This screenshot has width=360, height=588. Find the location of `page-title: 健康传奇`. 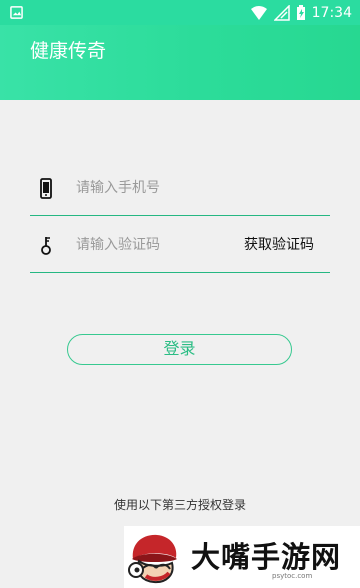

page-title: 健康传奇 is located at coordinates (68, 51).